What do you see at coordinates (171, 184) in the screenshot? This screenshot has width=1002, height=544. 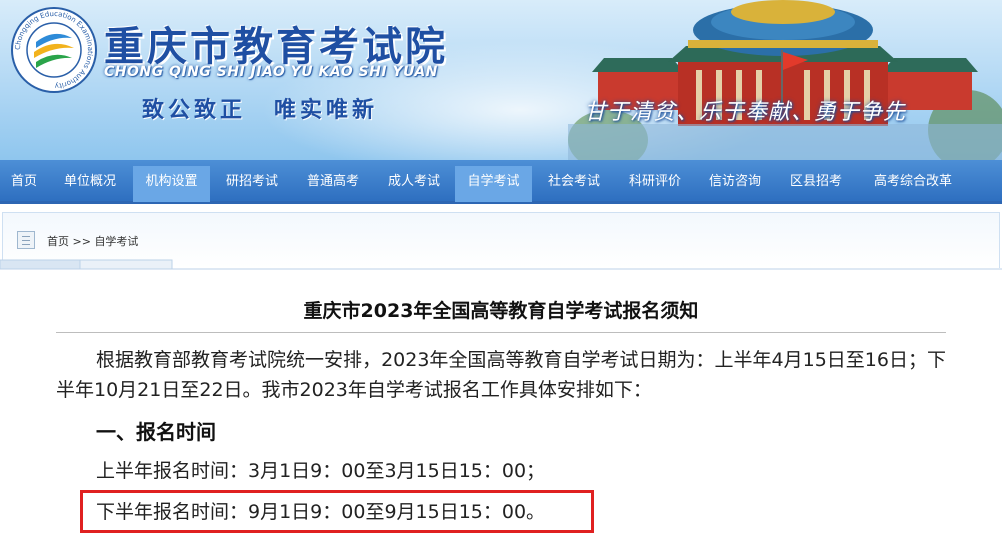 I see `nav-item-organization: 机构设置` at bounding box center [171, 184].